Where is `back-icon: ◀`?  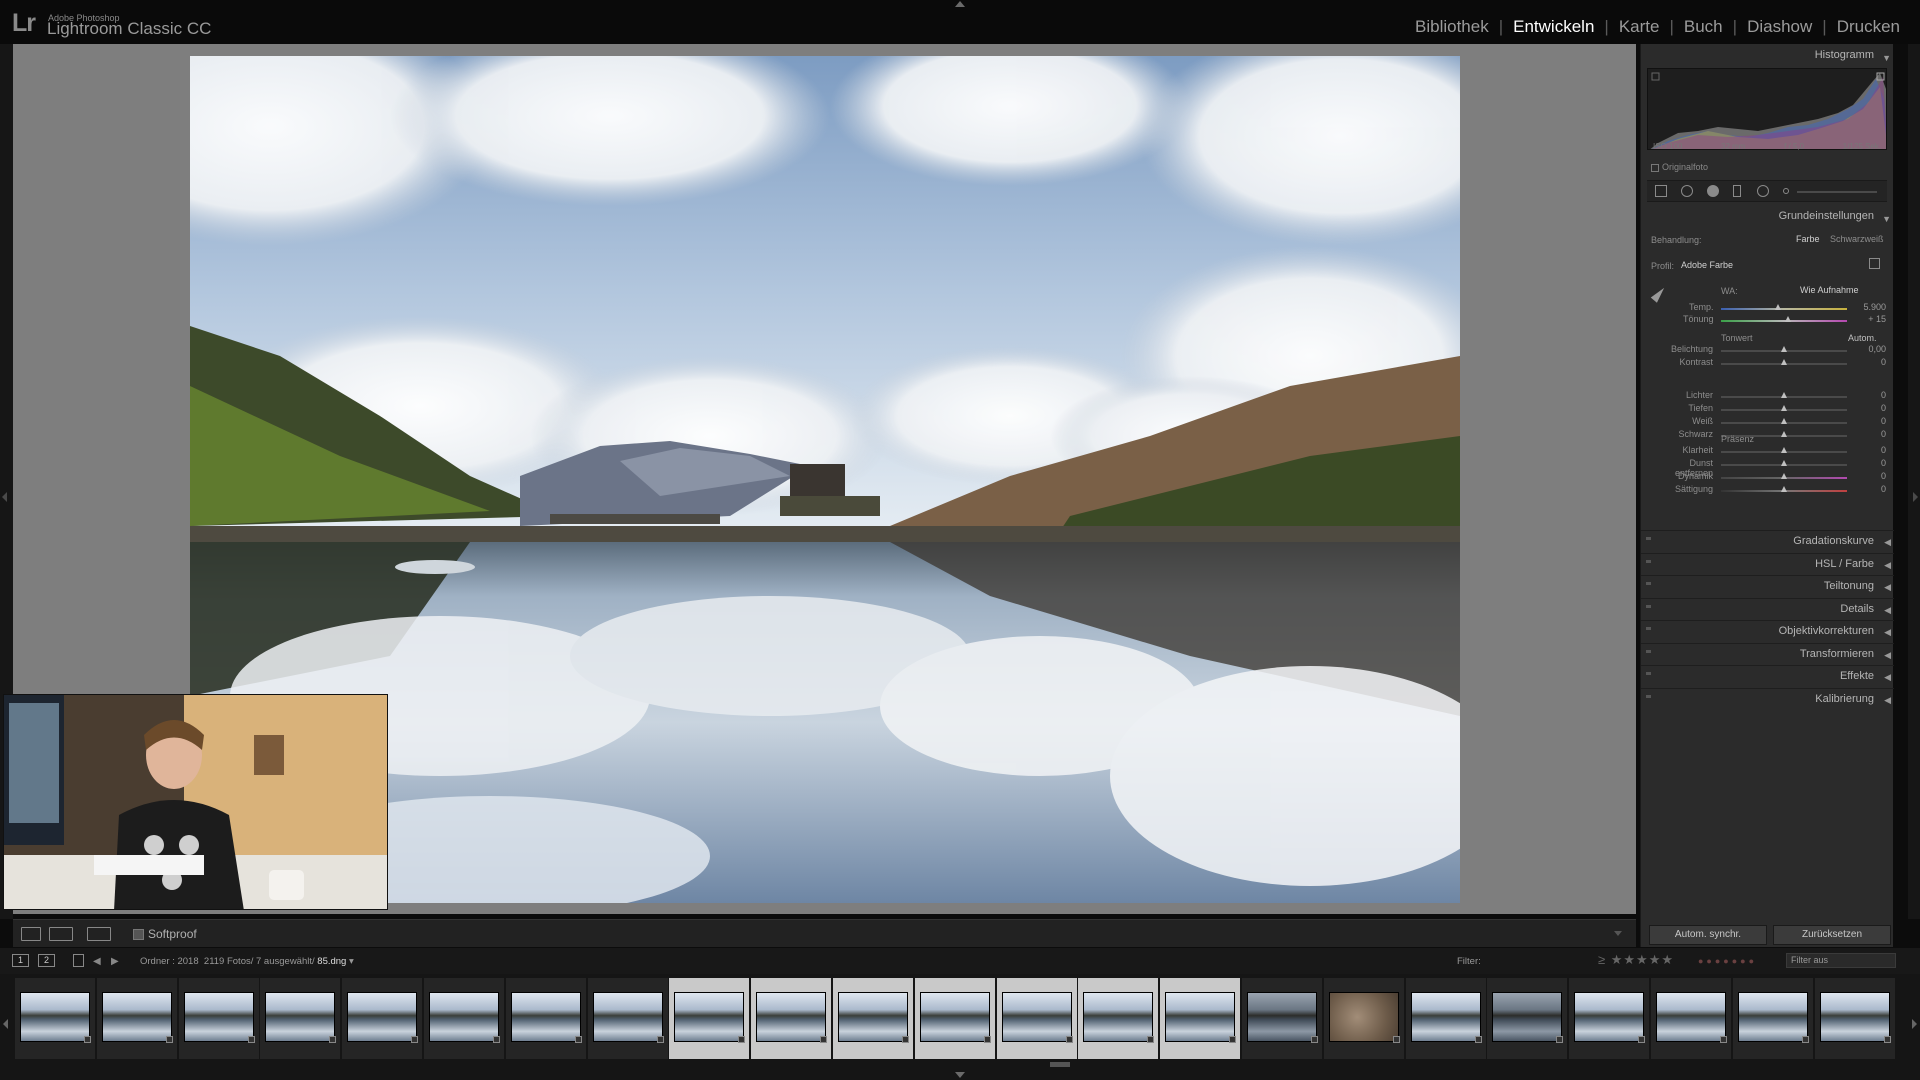 back-icon: ◀ is located at coordinates (97, 961).